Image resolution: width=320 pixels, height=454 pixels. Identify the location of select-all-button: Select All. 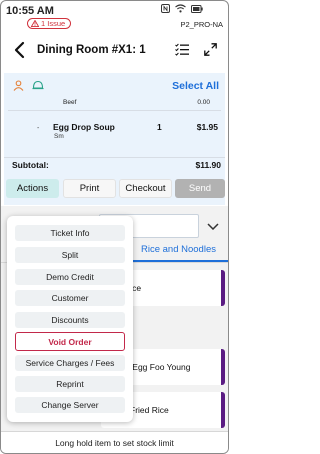
(195, 86).